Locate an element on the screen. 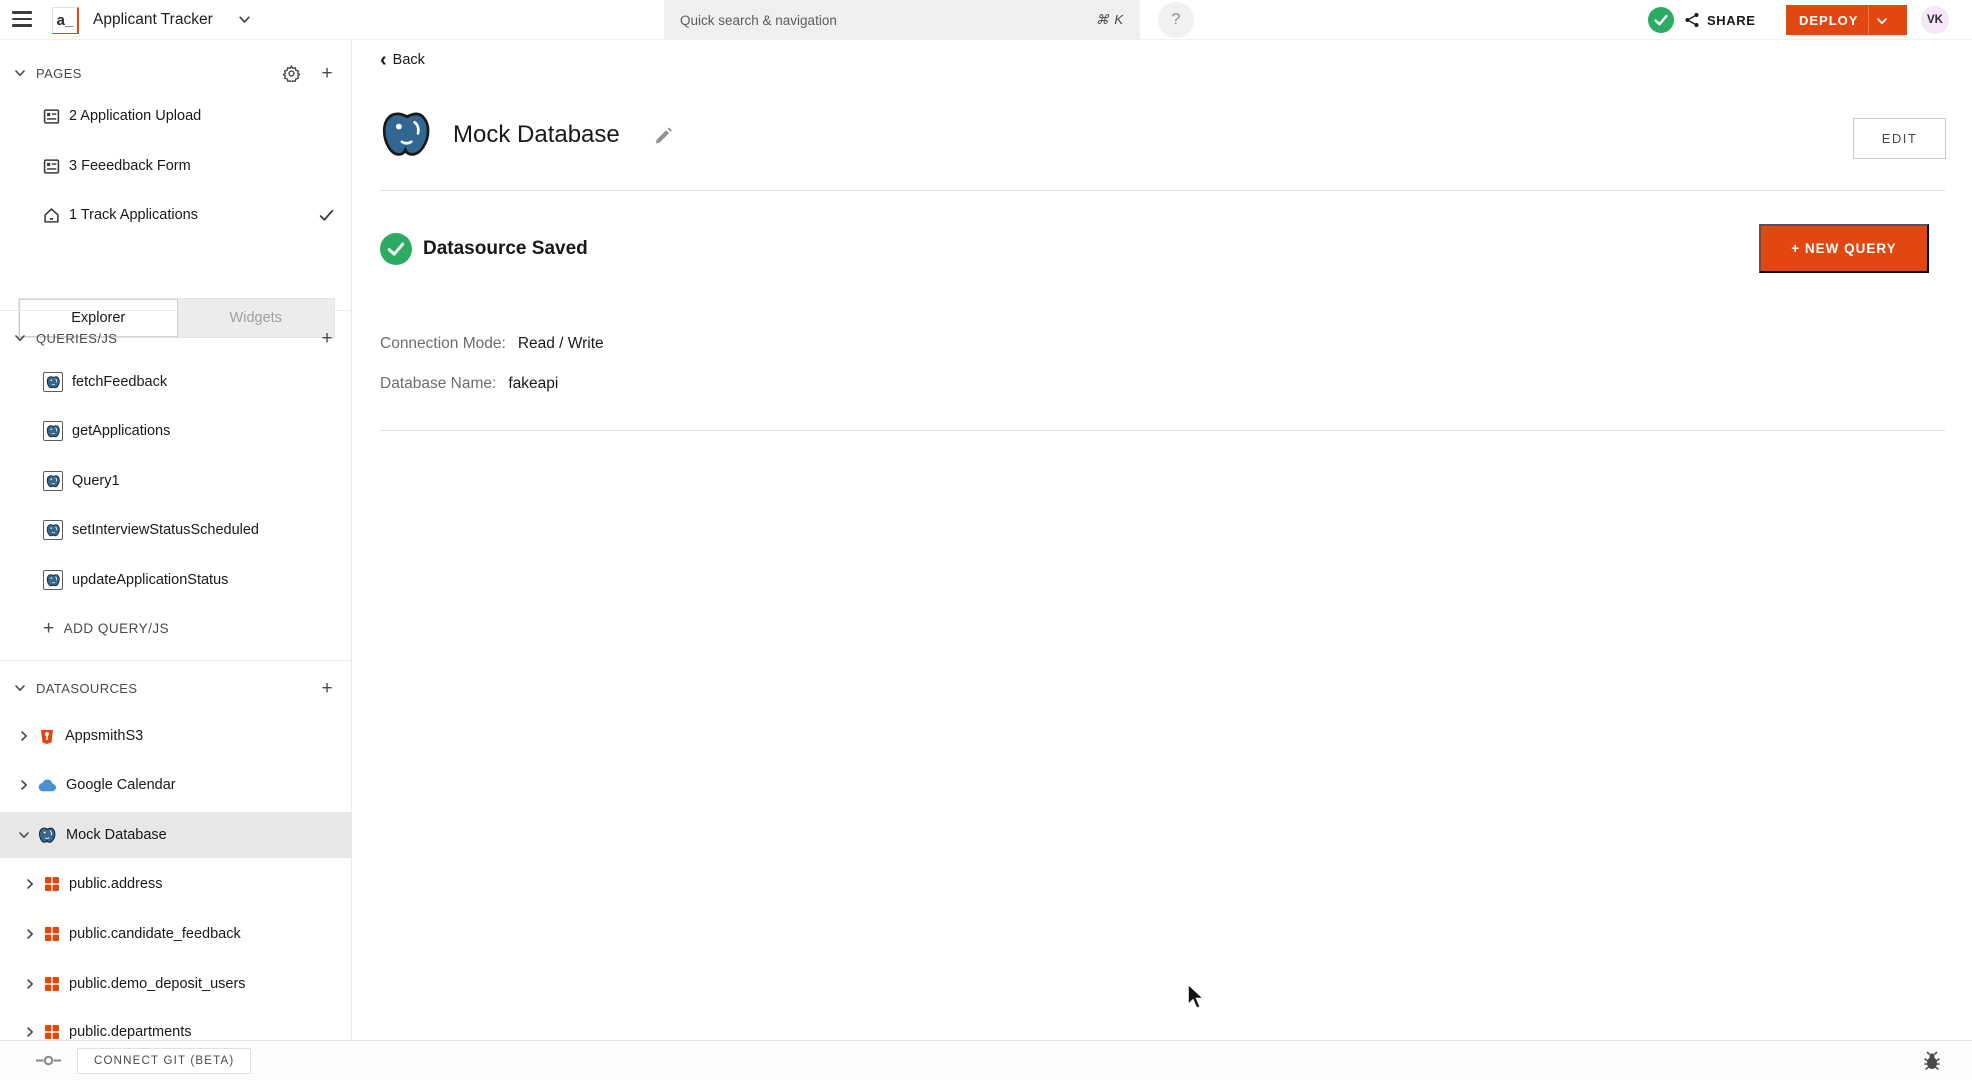  quick-search-input: Quick search & navigation ⌘ K is located at coordinates (902, 20).